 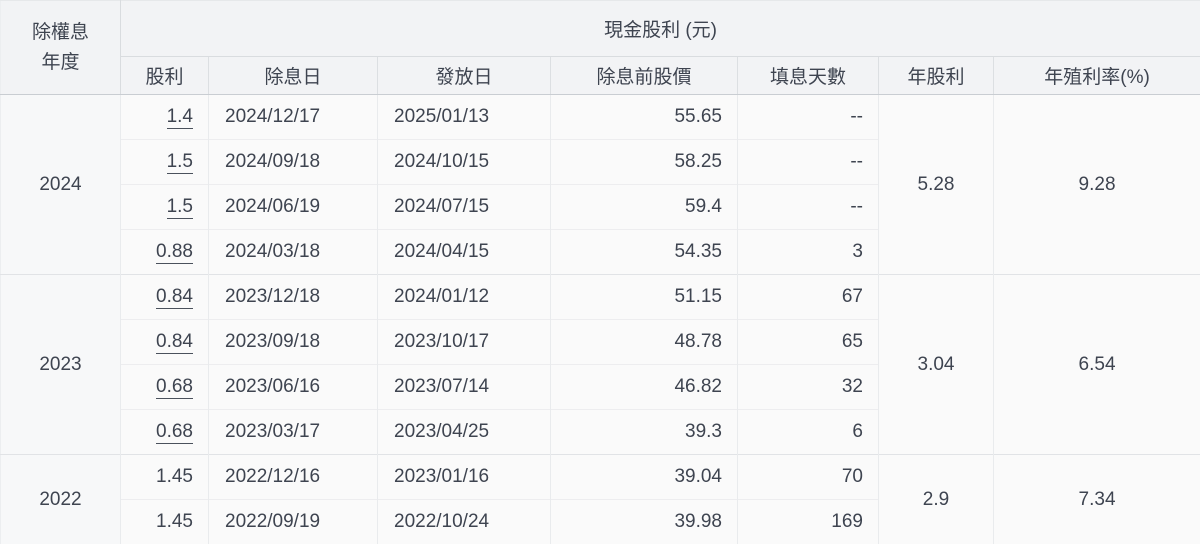 I want to click on column-header-fill-days: 填息天數, so click(x=808, y=75).